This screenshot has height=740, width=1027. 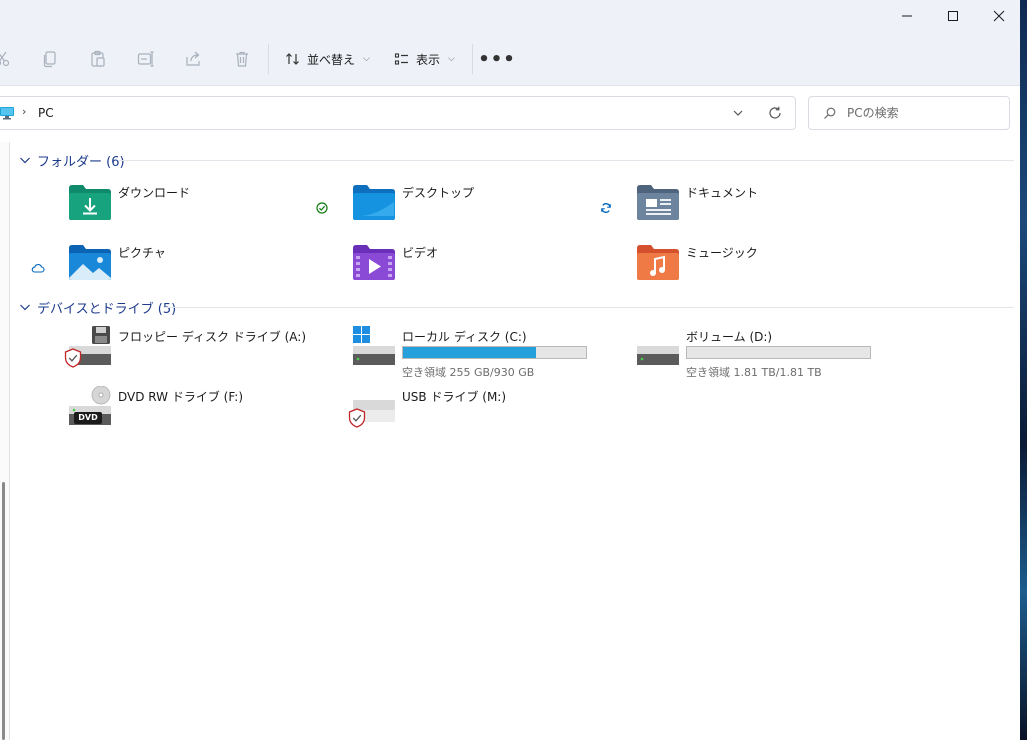 I want to click on folder-name: ミュージック, so click(x=722, y=253).